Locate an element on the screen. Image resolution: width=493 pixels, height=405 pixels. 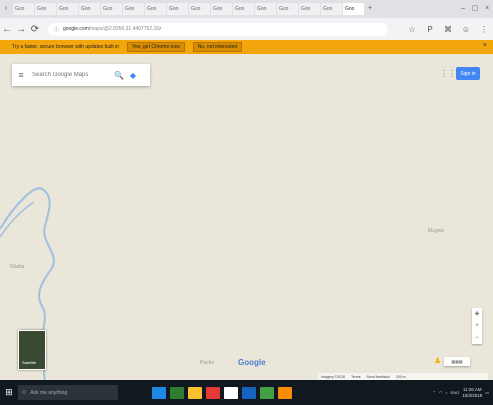
cortana-icon: ○ is located at coordinates (24, 392).